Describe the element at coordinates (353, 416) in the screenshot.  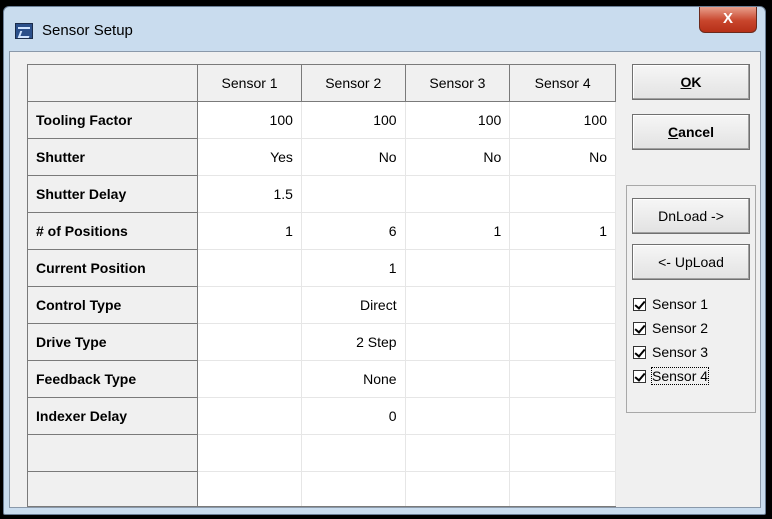
I see `grid-cell: 0` at that location.